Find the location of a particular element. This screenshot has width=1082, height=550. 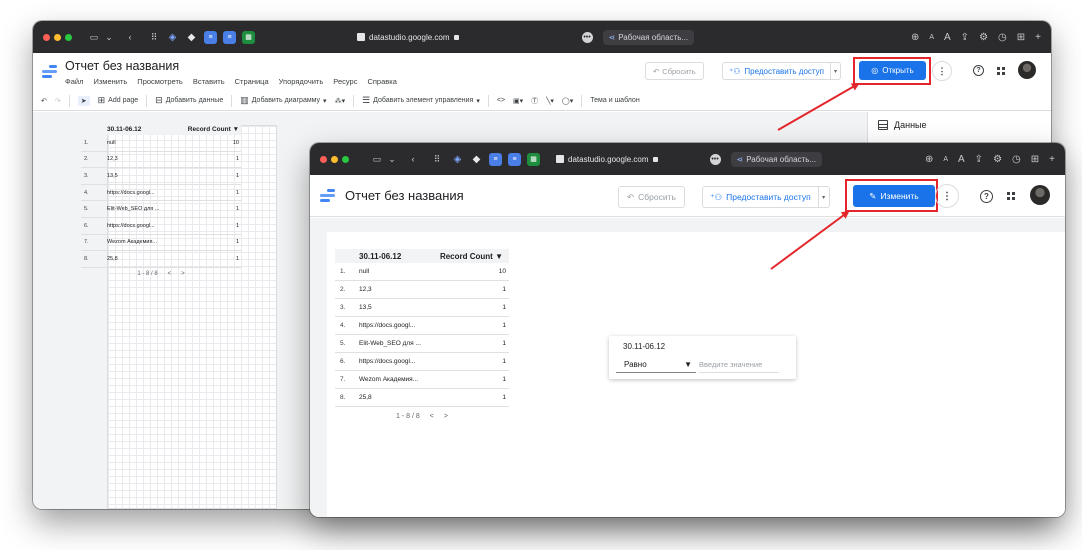

theme-button: Тема и шаблон is located at coordinates (614, 100).